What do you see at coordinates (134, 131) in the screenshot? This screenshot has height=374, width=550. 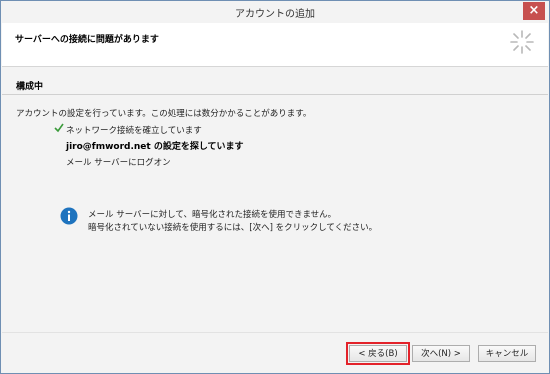 I see `step-item: ネットワーク接続を確立しています` at bounding box center [134, 131].